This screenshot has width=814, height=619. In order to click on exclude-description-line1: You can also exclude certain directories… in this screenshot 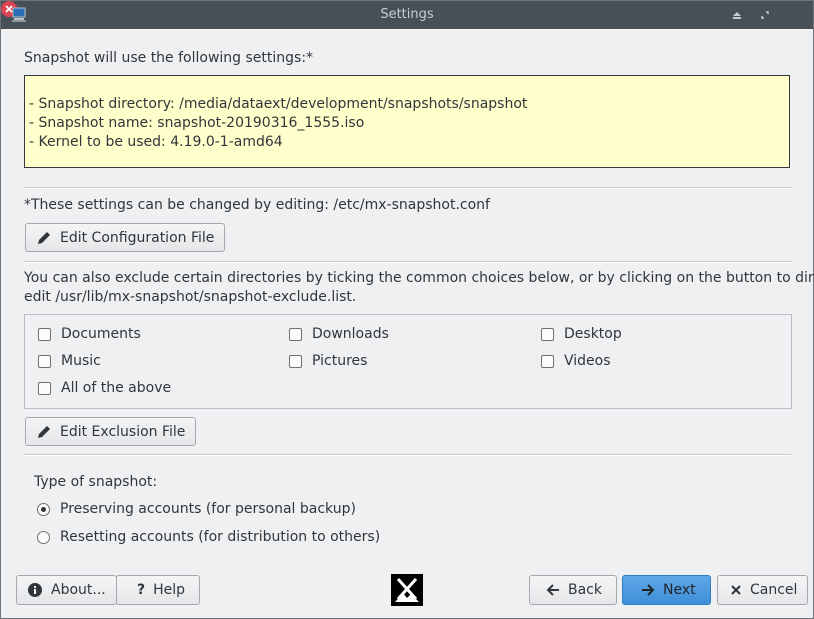, I will do `click(419, 278)`.